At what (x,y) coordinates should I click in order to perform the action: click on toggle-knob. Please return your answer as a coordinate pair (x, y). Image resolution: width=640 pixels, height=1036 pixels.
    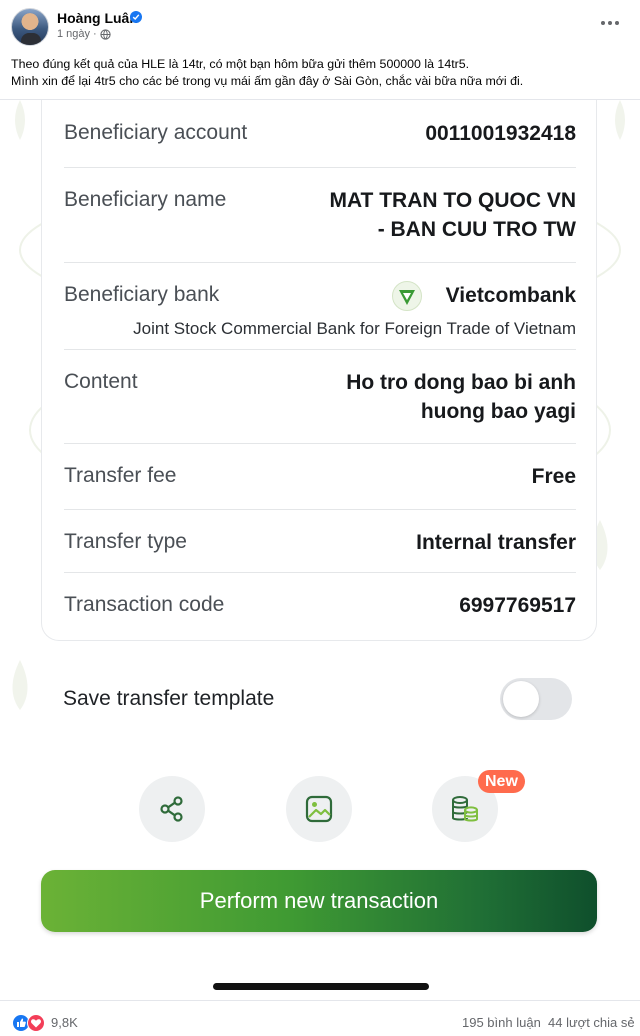
    Looking at the image, I should click on (521, 699).